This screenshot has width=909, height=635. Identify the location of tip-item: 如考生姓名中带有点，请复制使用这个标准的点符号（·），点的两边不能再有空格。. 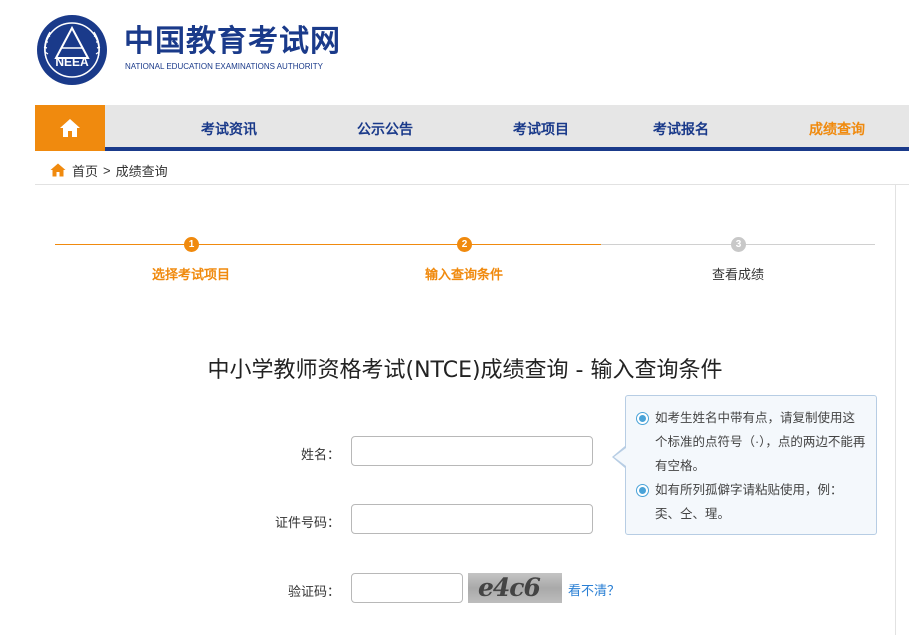
(751, 442).